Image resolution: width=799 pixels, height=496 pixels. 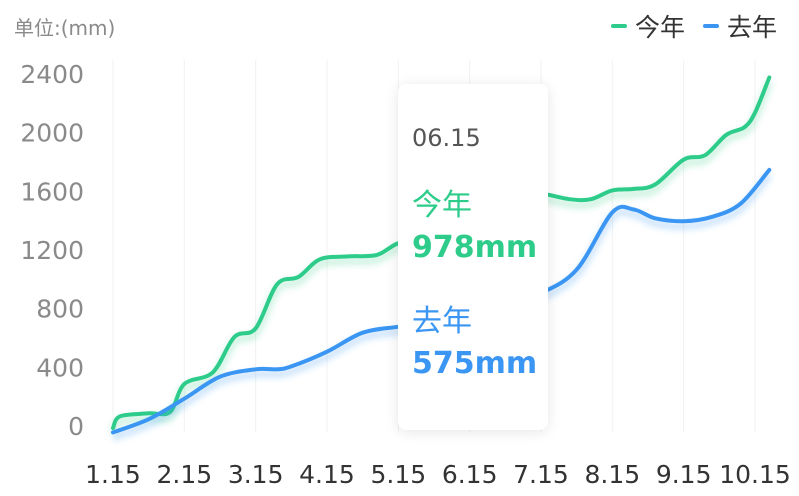 What do you see at coordinates (442, 205) in the screenshot?
I see `tooltip-current-label: 今年` at bounding box center [442, 205].